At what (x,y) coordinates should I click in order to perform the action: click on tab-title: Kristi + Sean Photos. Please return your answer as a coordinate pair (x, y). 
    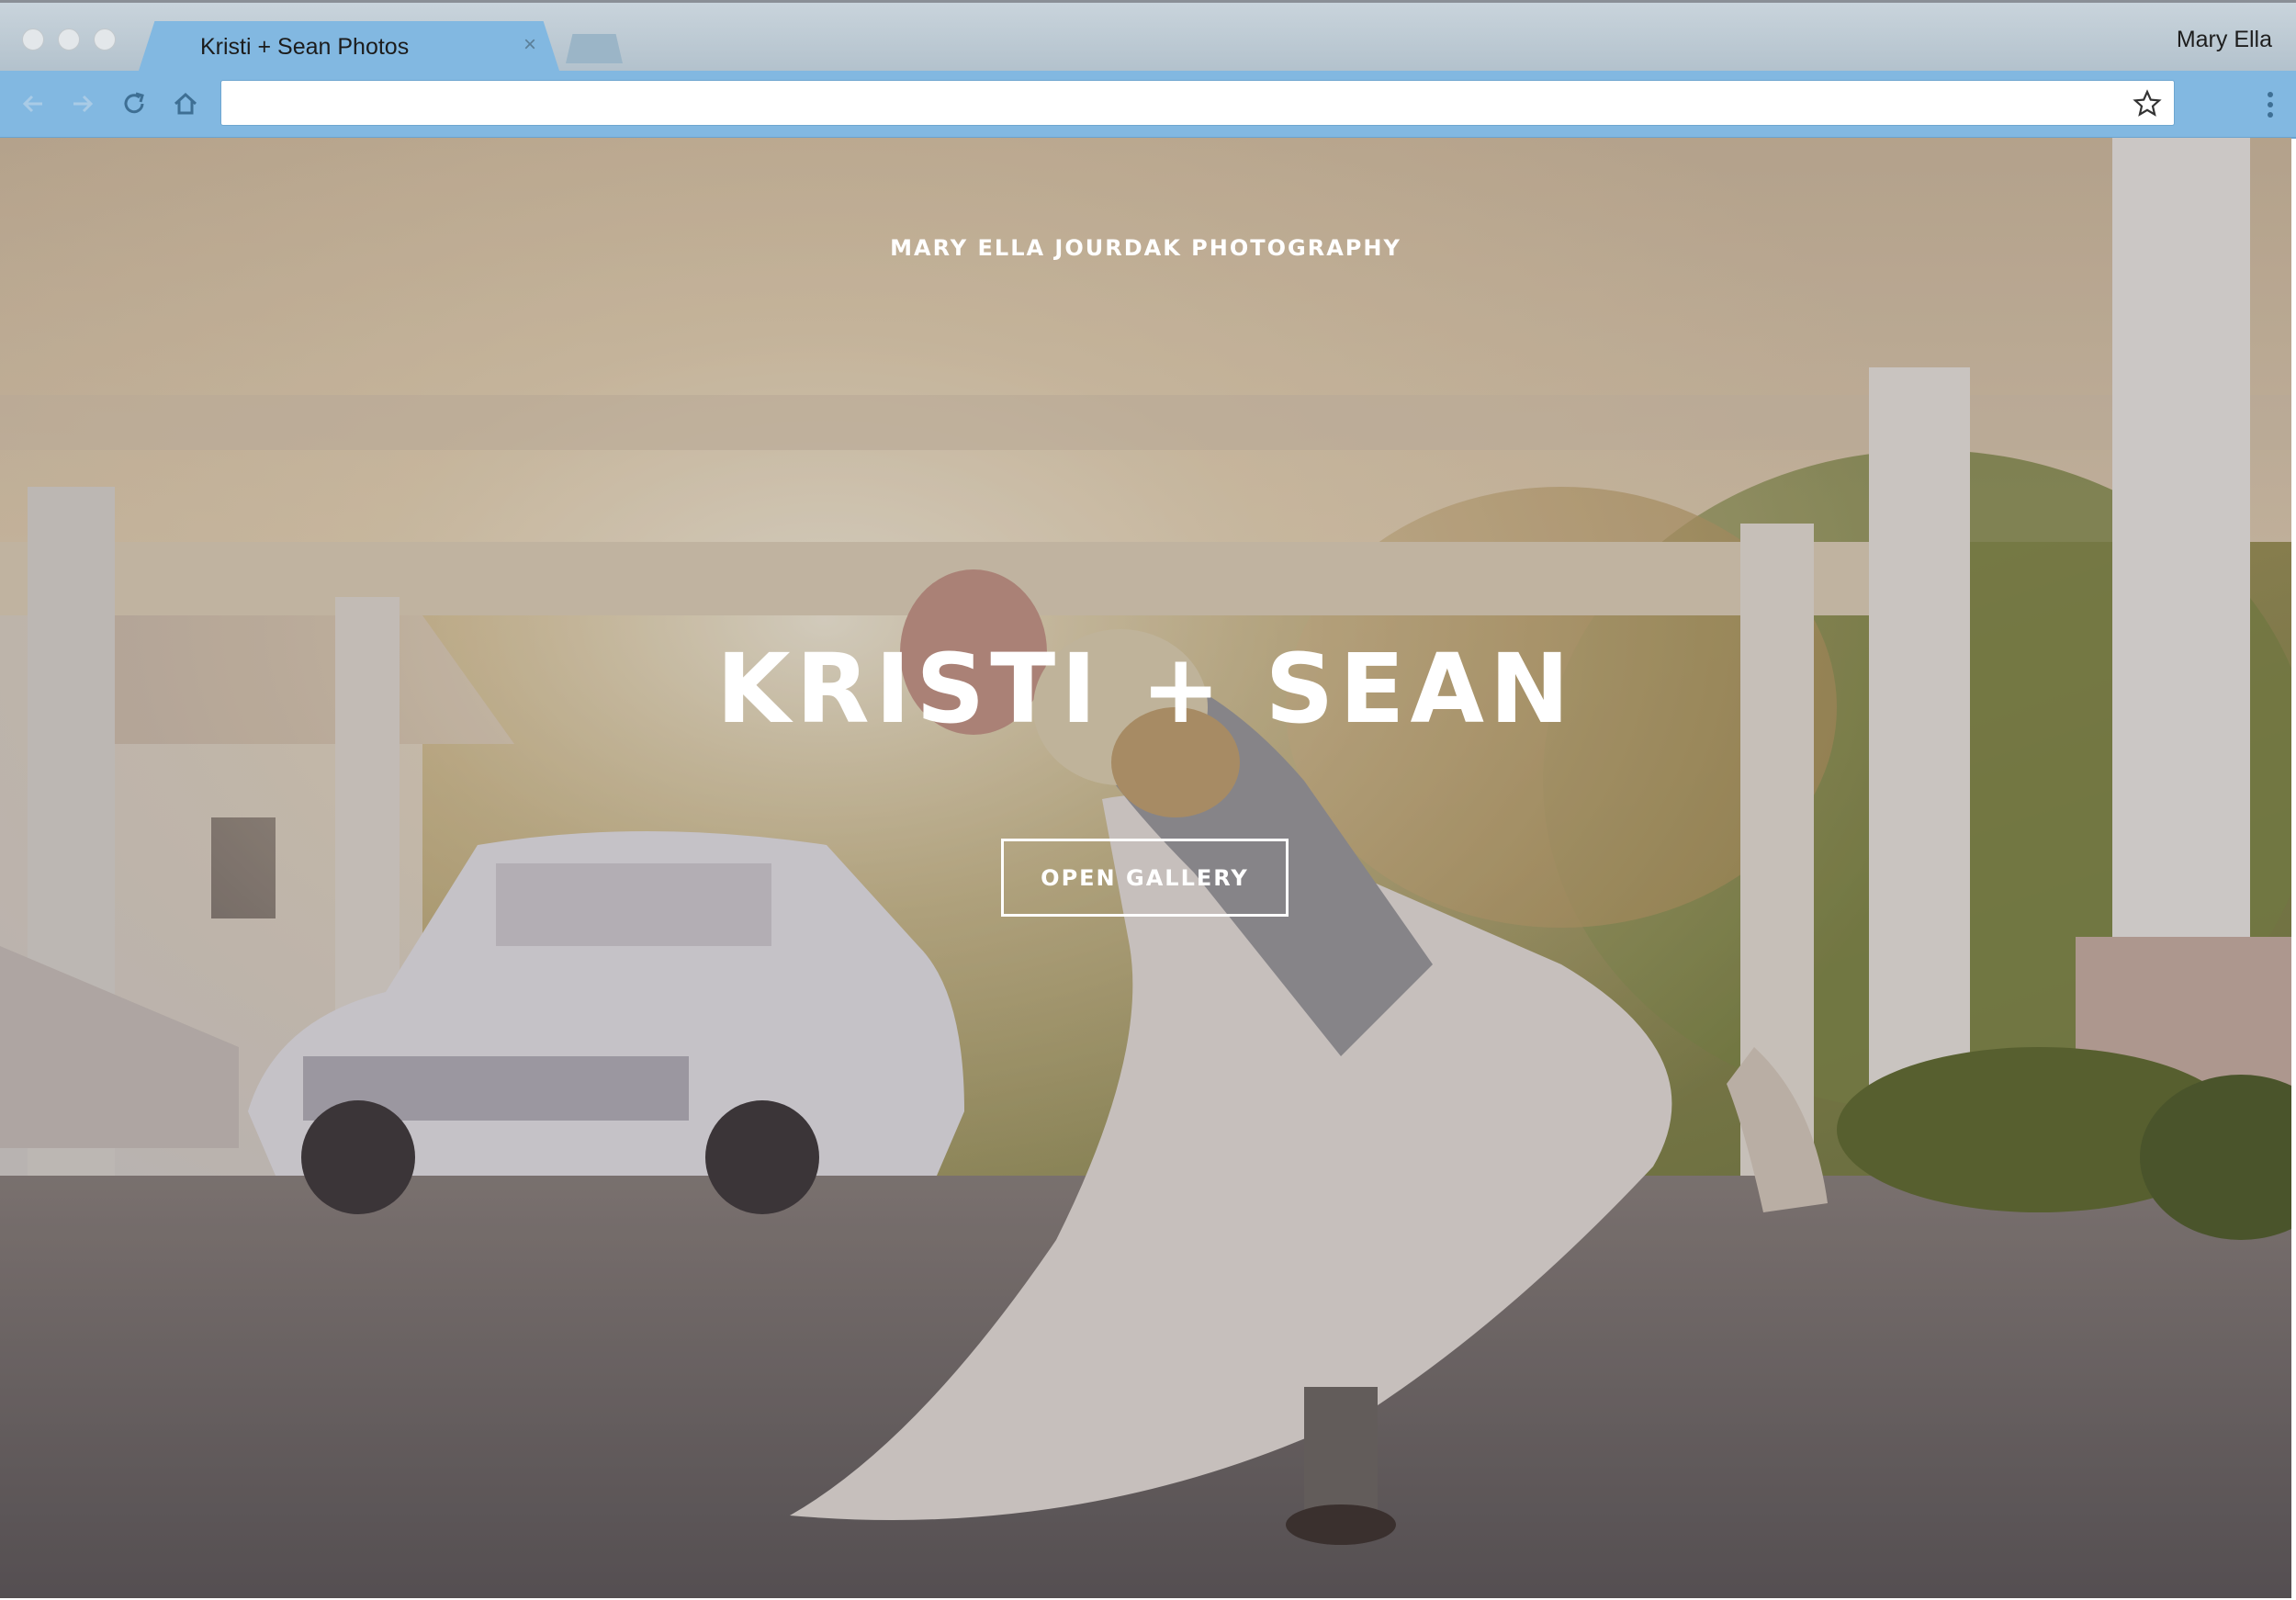
    Looking at the image, I should click on (305, 47).